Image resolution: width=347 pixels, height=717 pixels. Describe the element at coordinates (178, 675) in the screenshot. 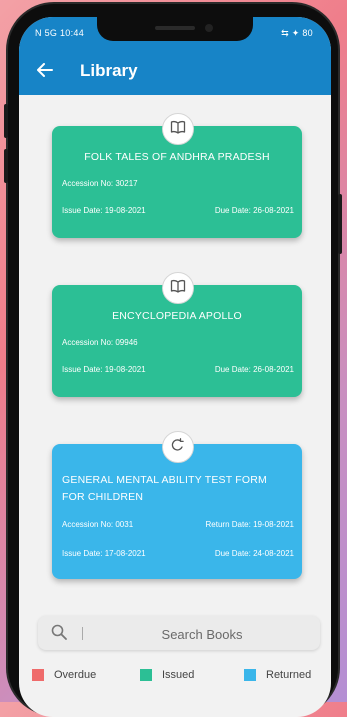

I see `legend-label: Issued` at that location.